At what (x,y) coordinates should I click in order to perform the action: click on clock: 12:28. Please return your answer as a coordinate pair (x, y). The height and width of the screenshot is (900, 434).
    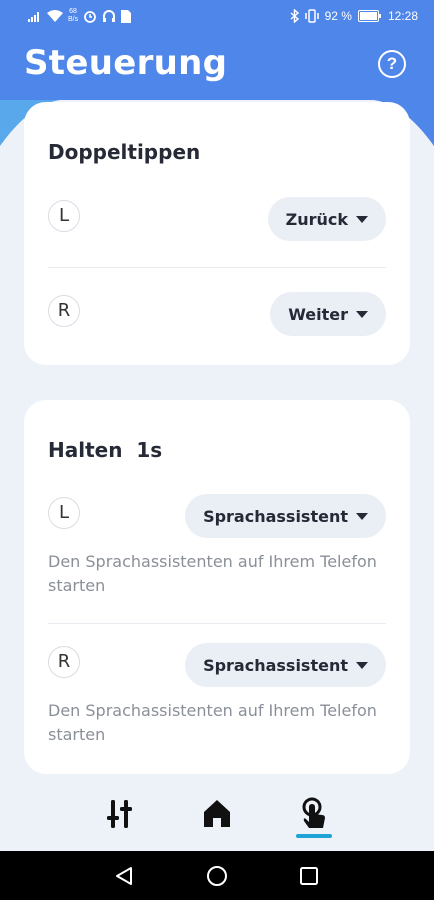
    Looking at the image, I should click on (402, 16).